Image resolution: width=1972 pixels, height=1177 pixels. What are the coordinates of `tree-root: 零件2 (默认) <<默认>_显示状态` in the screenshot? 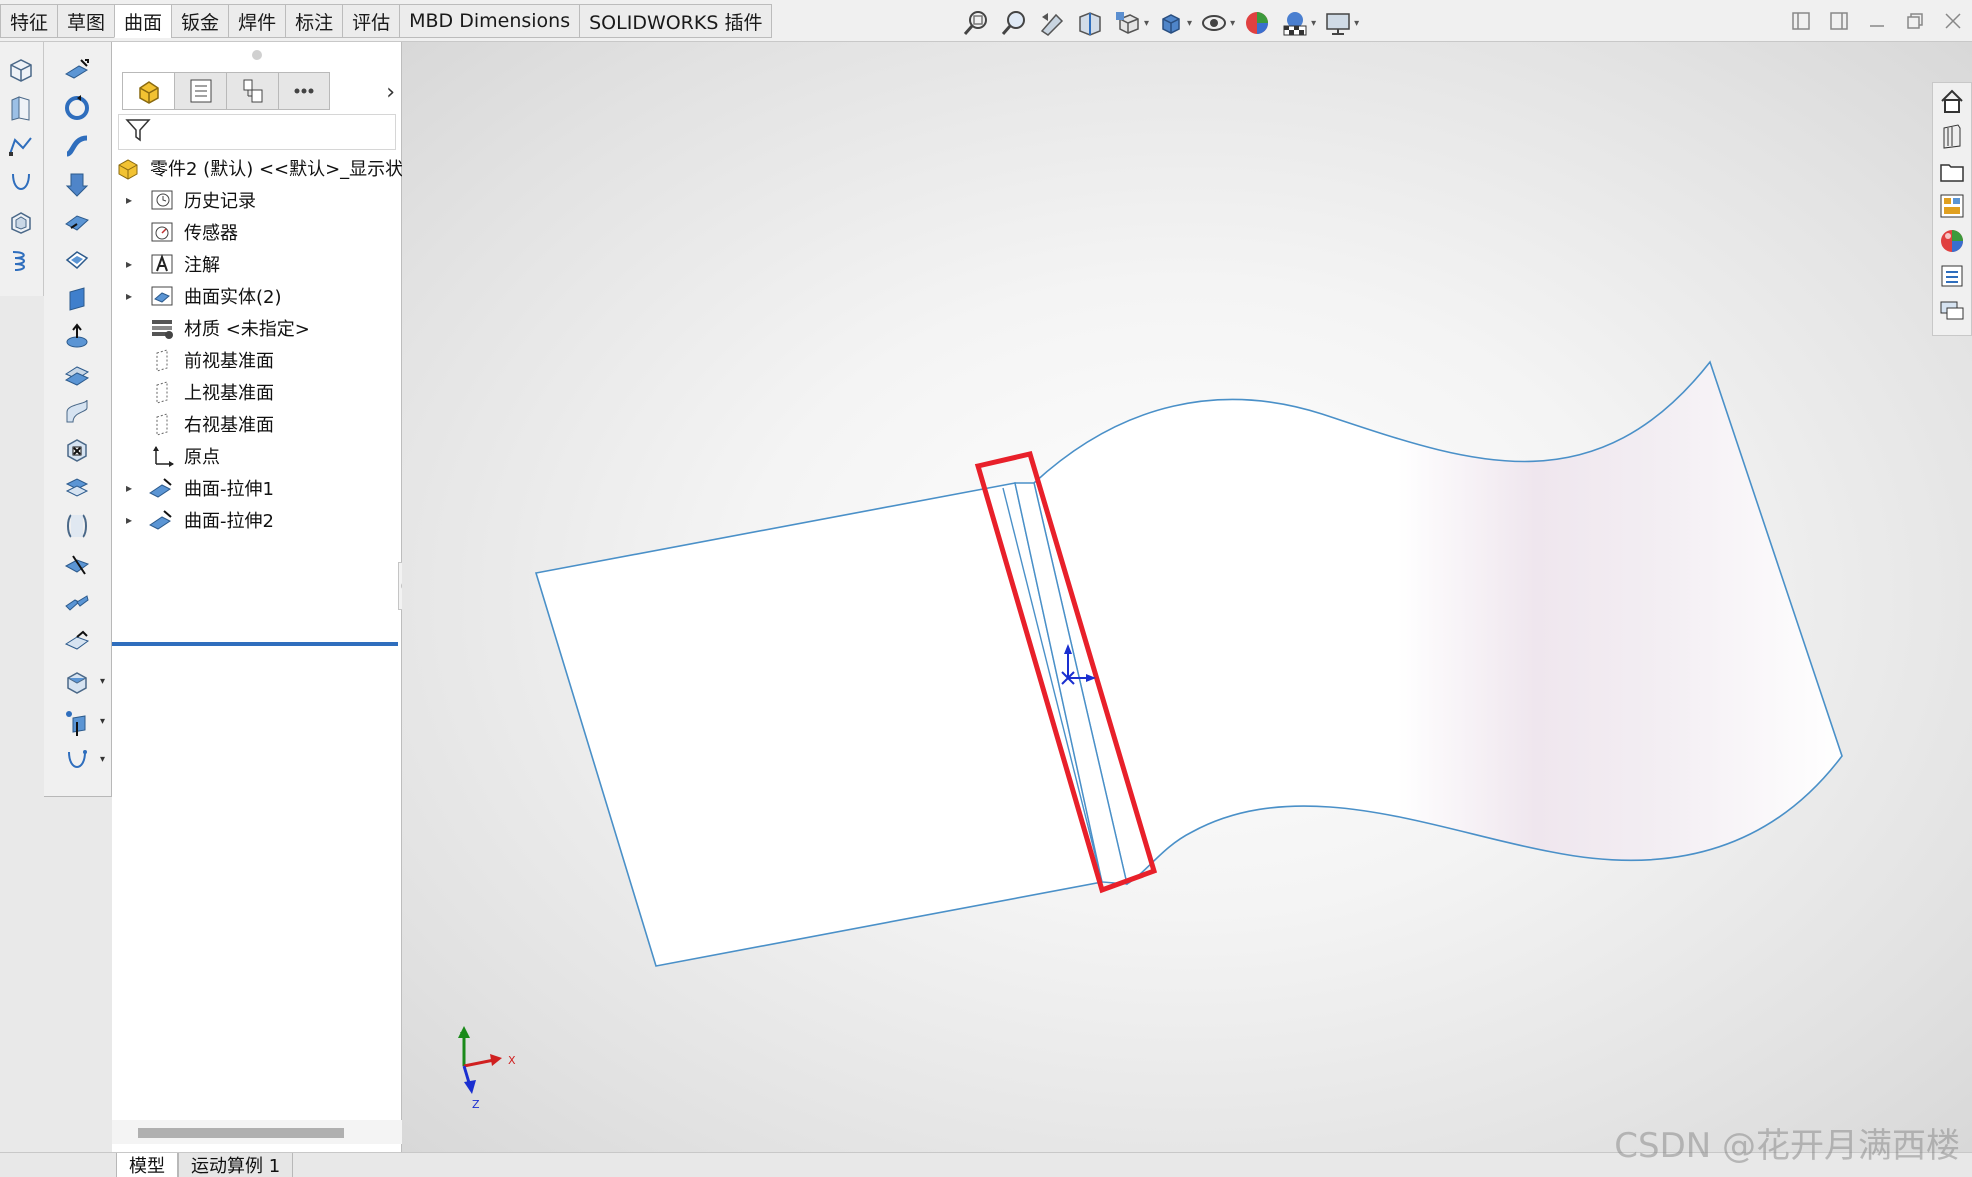 It's located at (257, 168).